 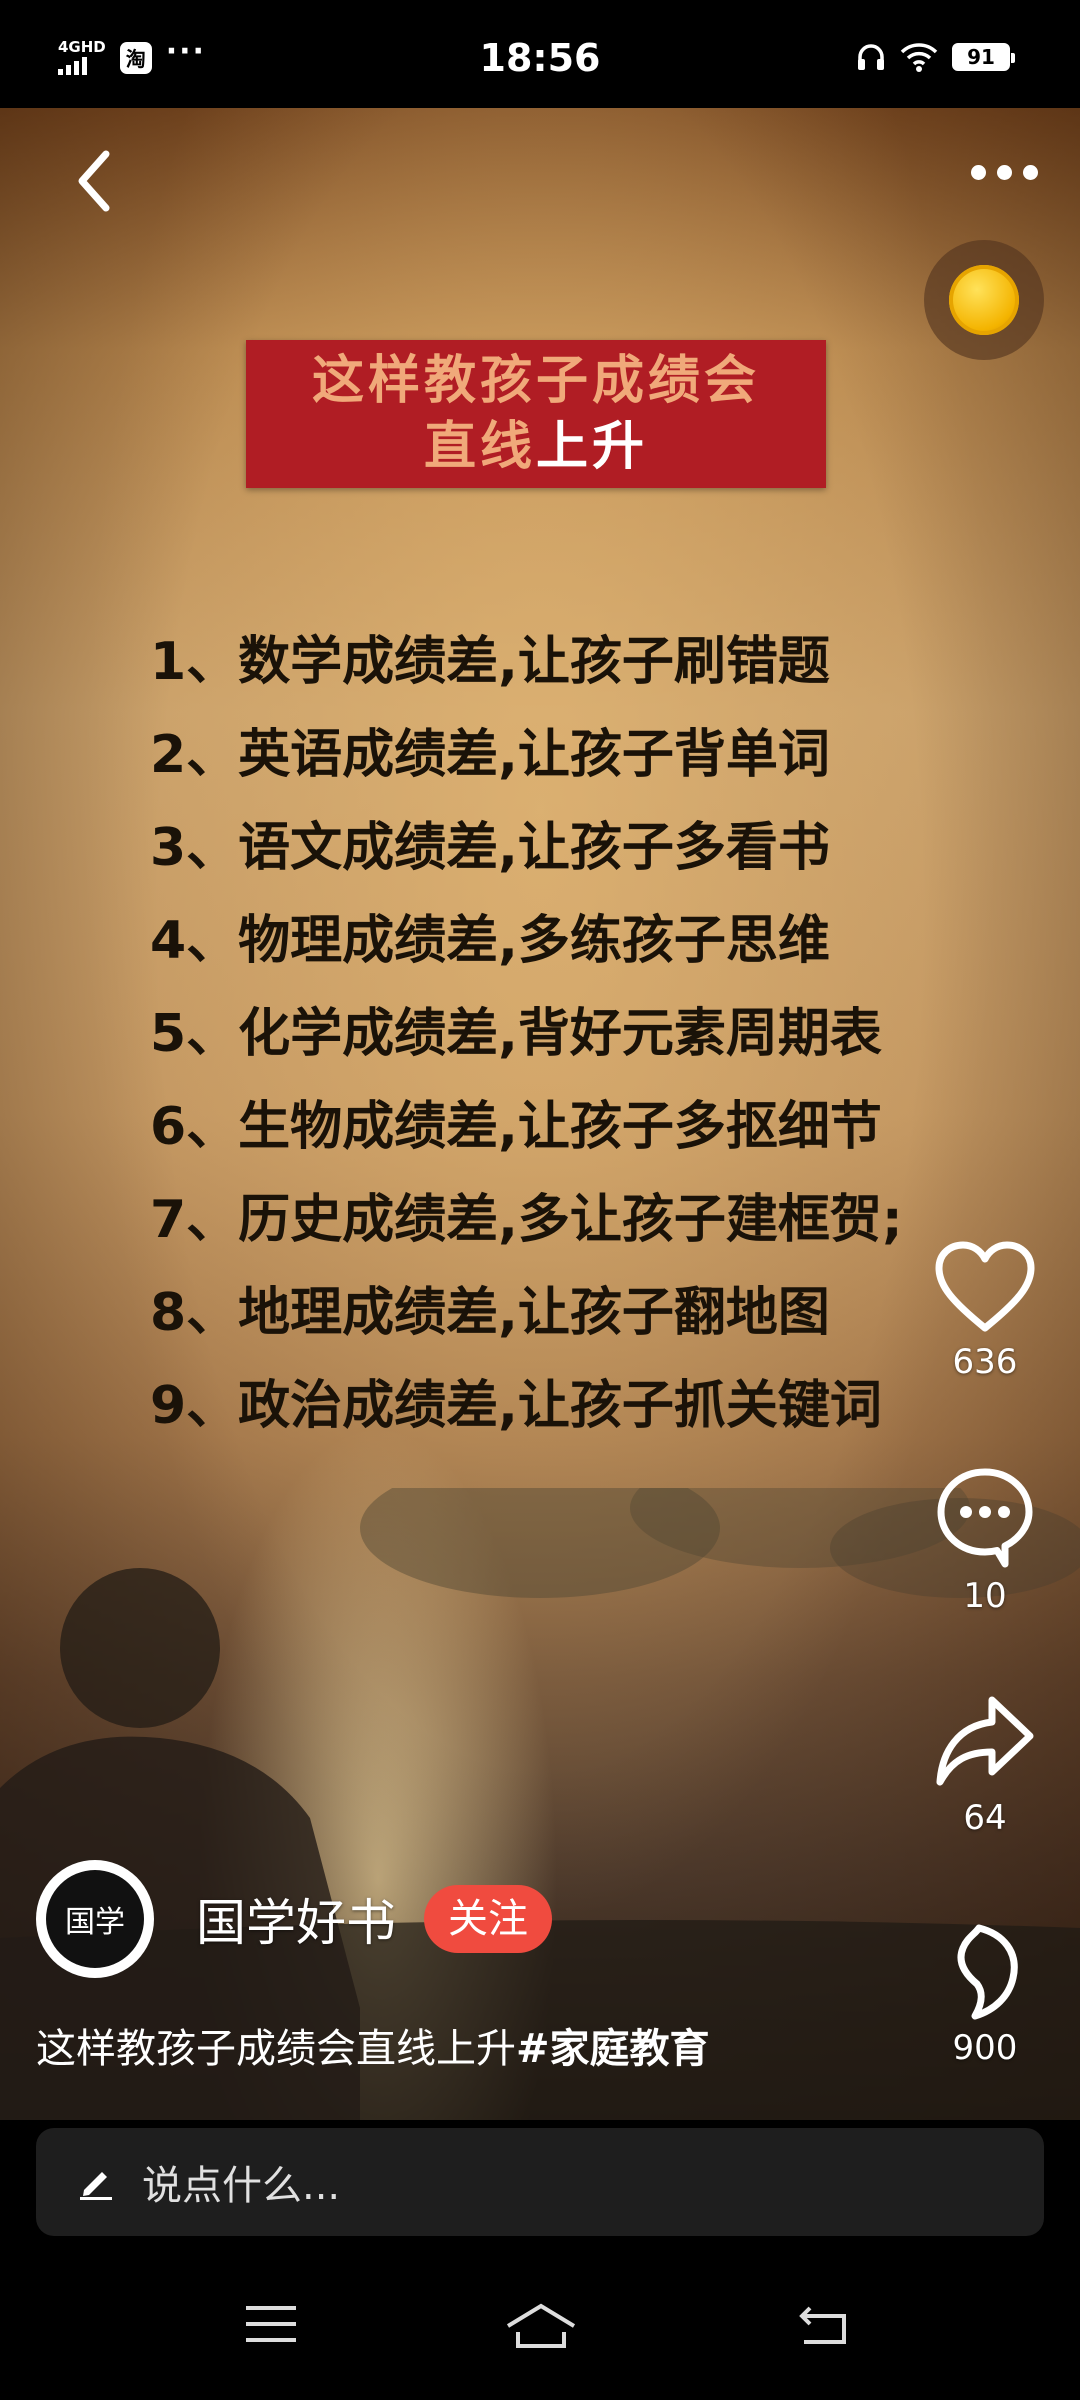 I want to click on pen-icon, so click(x=96, y=2186).